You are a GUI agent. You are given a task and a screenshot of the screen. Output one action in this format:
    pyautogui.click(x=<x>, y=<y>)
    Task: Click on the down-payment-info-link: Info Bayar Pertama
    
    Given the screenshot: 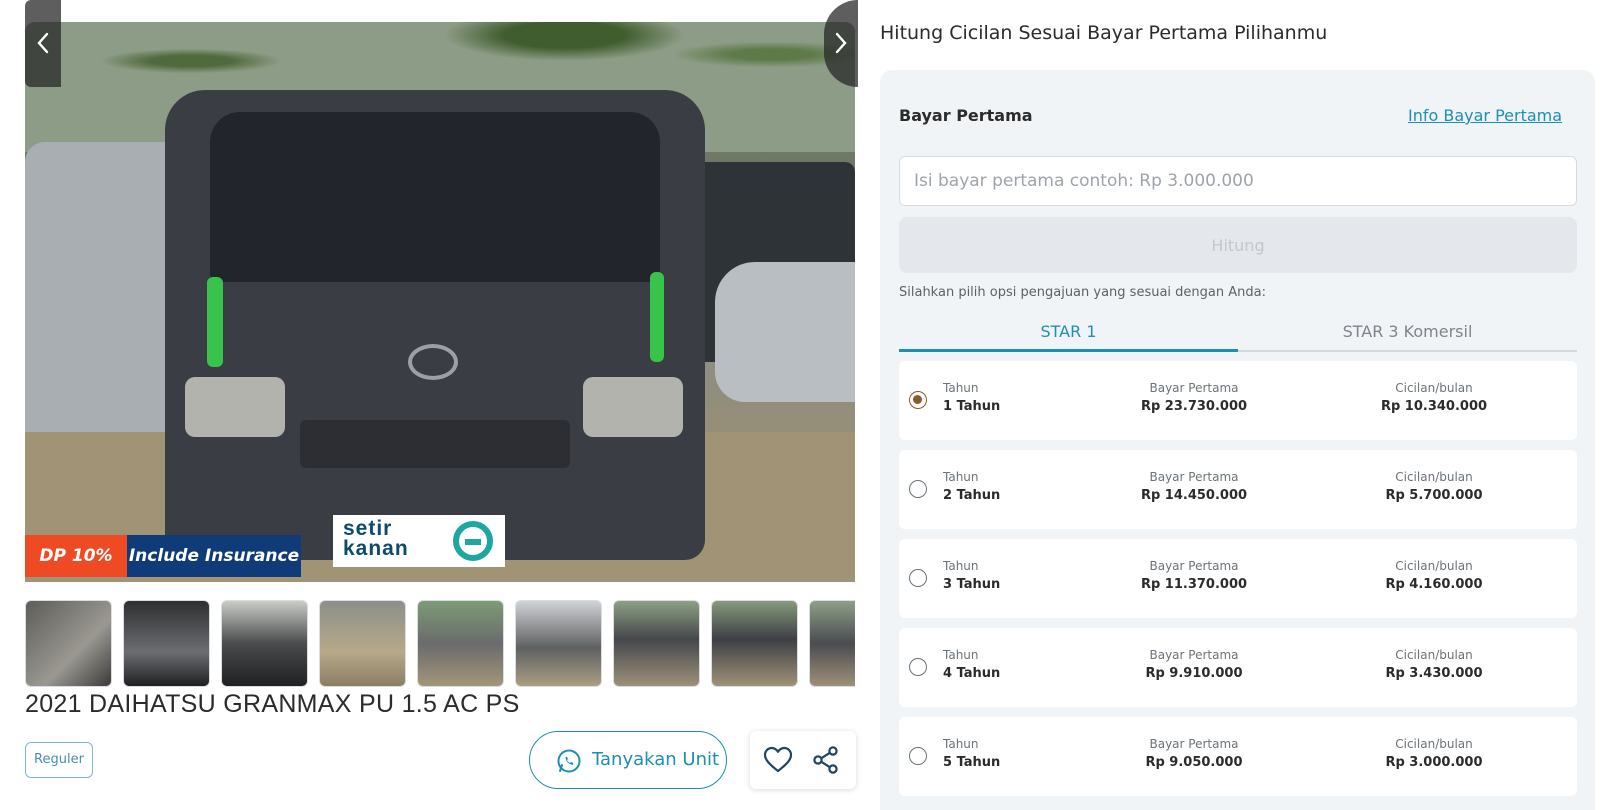 What is the action you would take?
    pyautogui.click(x=1485, y=115)
    